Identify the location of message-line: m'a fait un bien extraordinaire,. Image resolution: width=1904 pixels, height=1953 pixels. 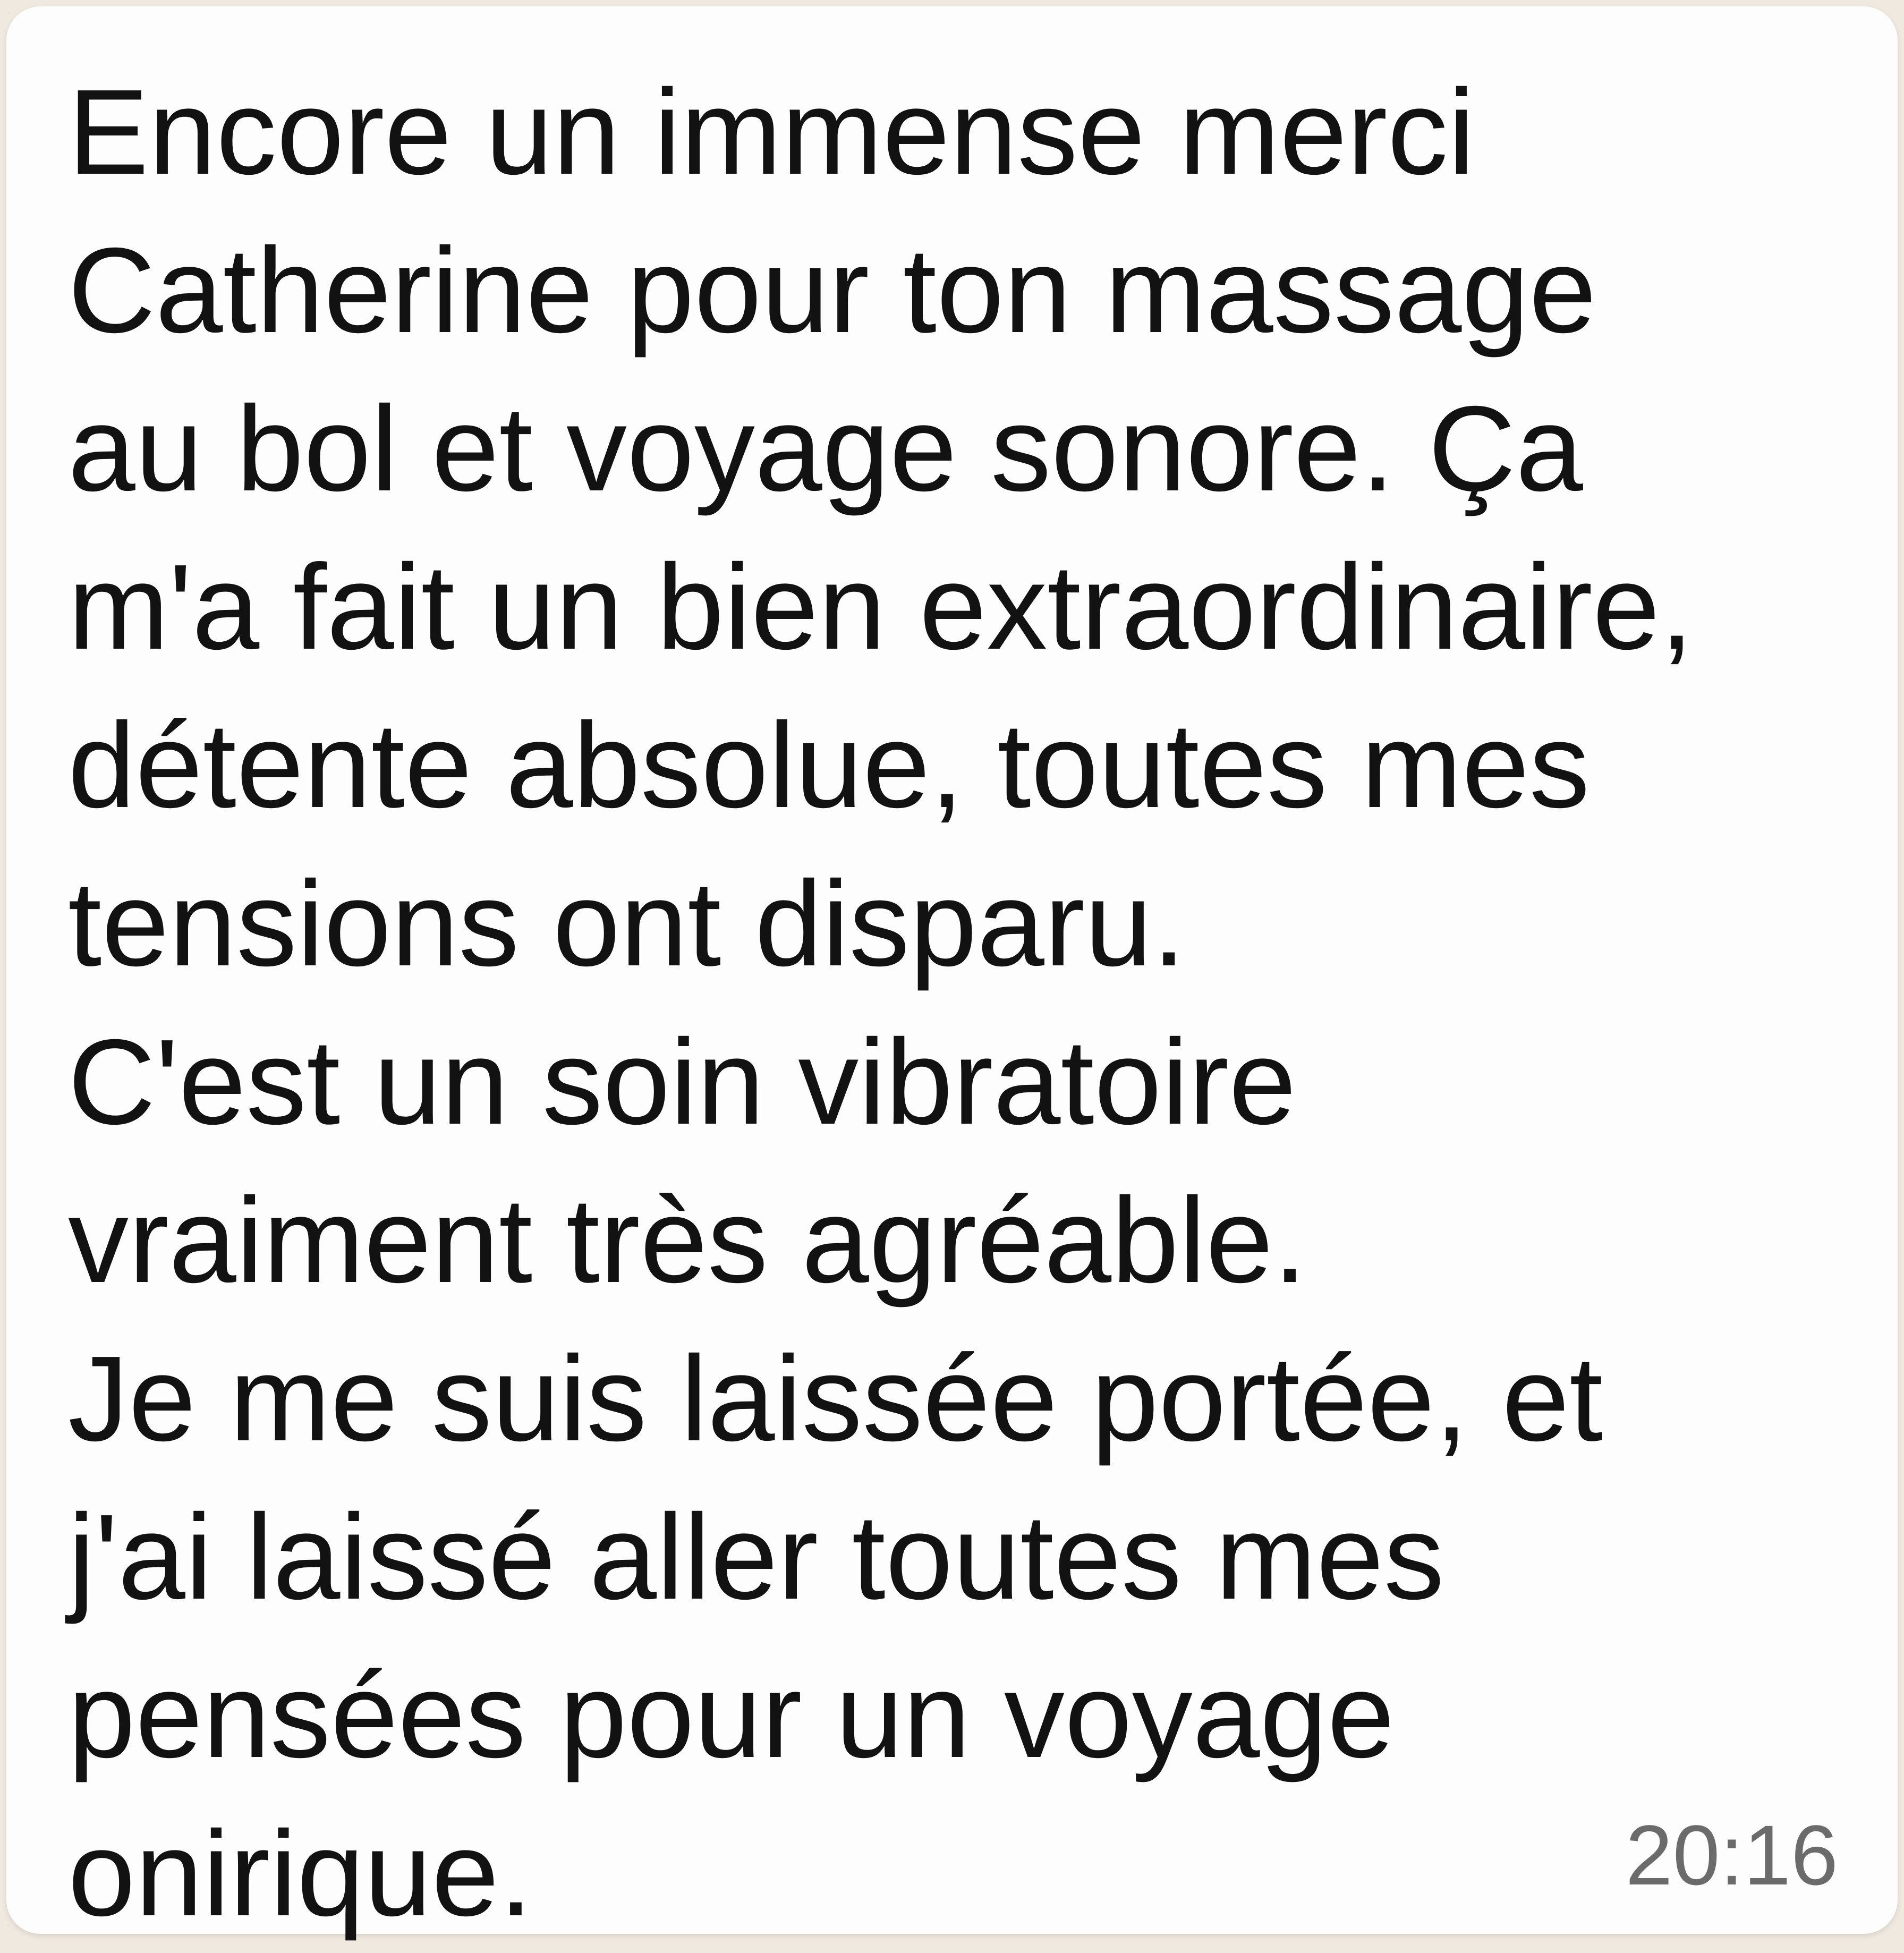
(881, 608).